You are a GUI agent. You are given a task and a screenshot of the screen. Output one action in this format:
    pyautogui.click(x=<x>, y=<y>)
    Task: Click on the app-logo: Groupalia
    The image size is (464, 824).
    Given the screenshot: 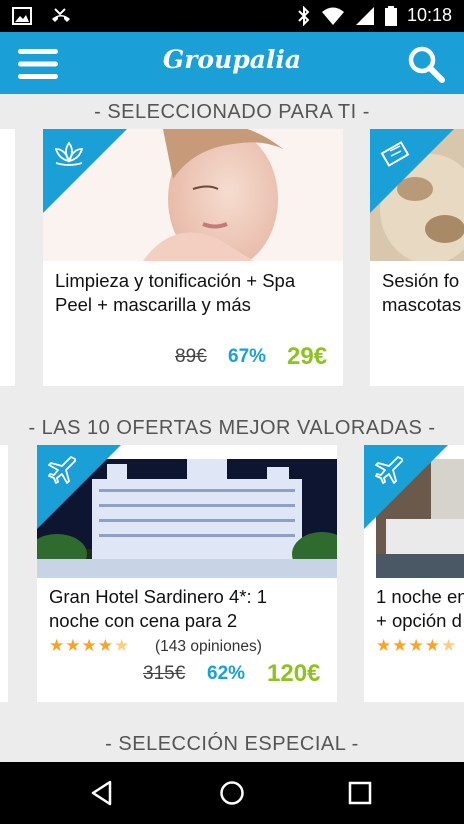 What is the action you would take?
    pyautogui.click(x=232, y=59)
    